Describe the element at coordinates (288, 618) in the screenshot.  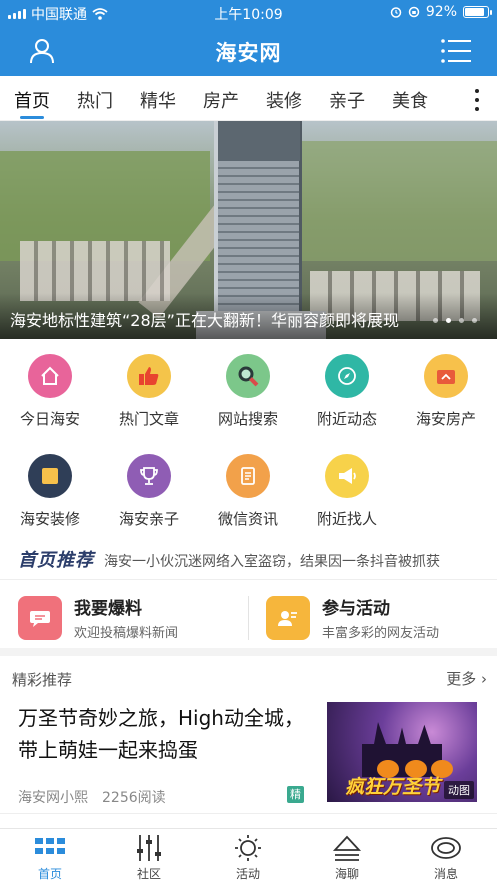
I see `user-card-icon` at that location.